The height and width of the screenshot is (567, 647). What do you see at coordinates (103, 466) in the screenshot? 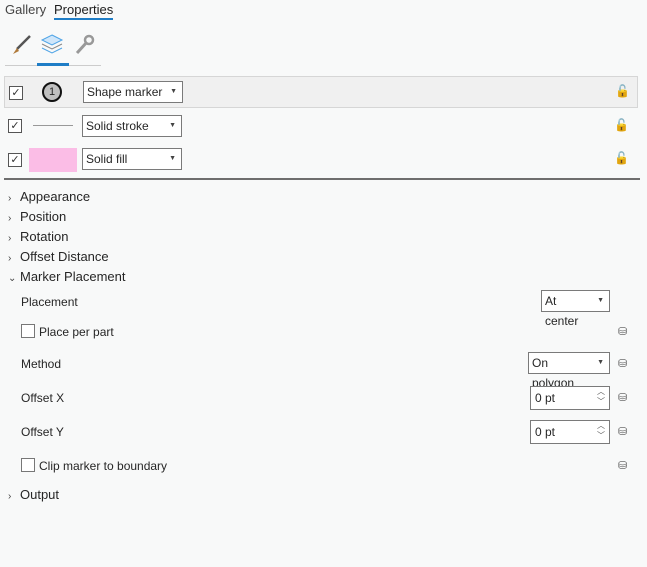
I see `clip-marker-label: Clip marker to boundary` at bounding box center [103, 466].